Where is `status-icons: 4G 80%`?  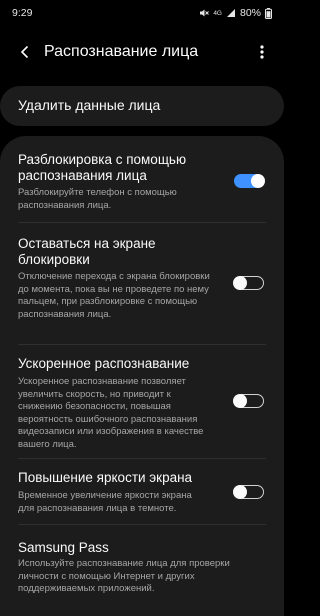 status-icons: 4G 80% is located at coordinates (235, 13).